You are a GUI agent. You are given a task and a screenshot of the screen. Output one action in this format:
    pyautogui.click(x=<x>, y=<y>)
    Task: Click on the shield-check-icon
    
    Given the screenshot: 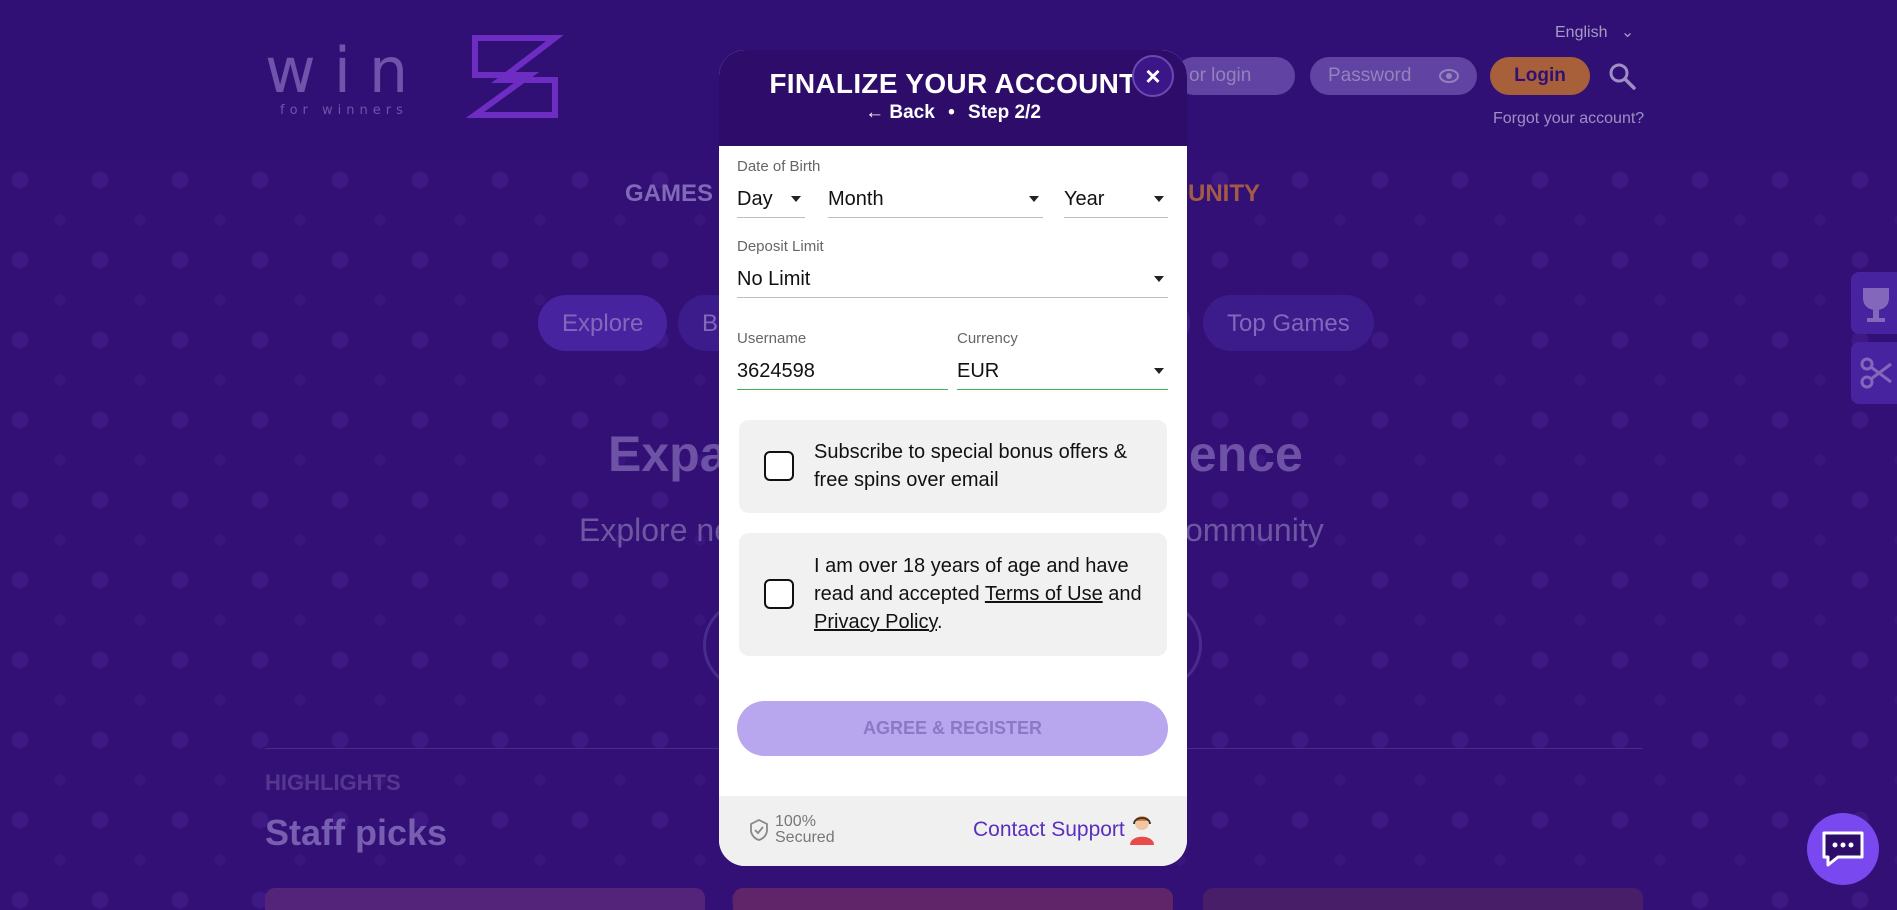 What is the action you would take?
    pyautogui.click(x=759, y=829)
    